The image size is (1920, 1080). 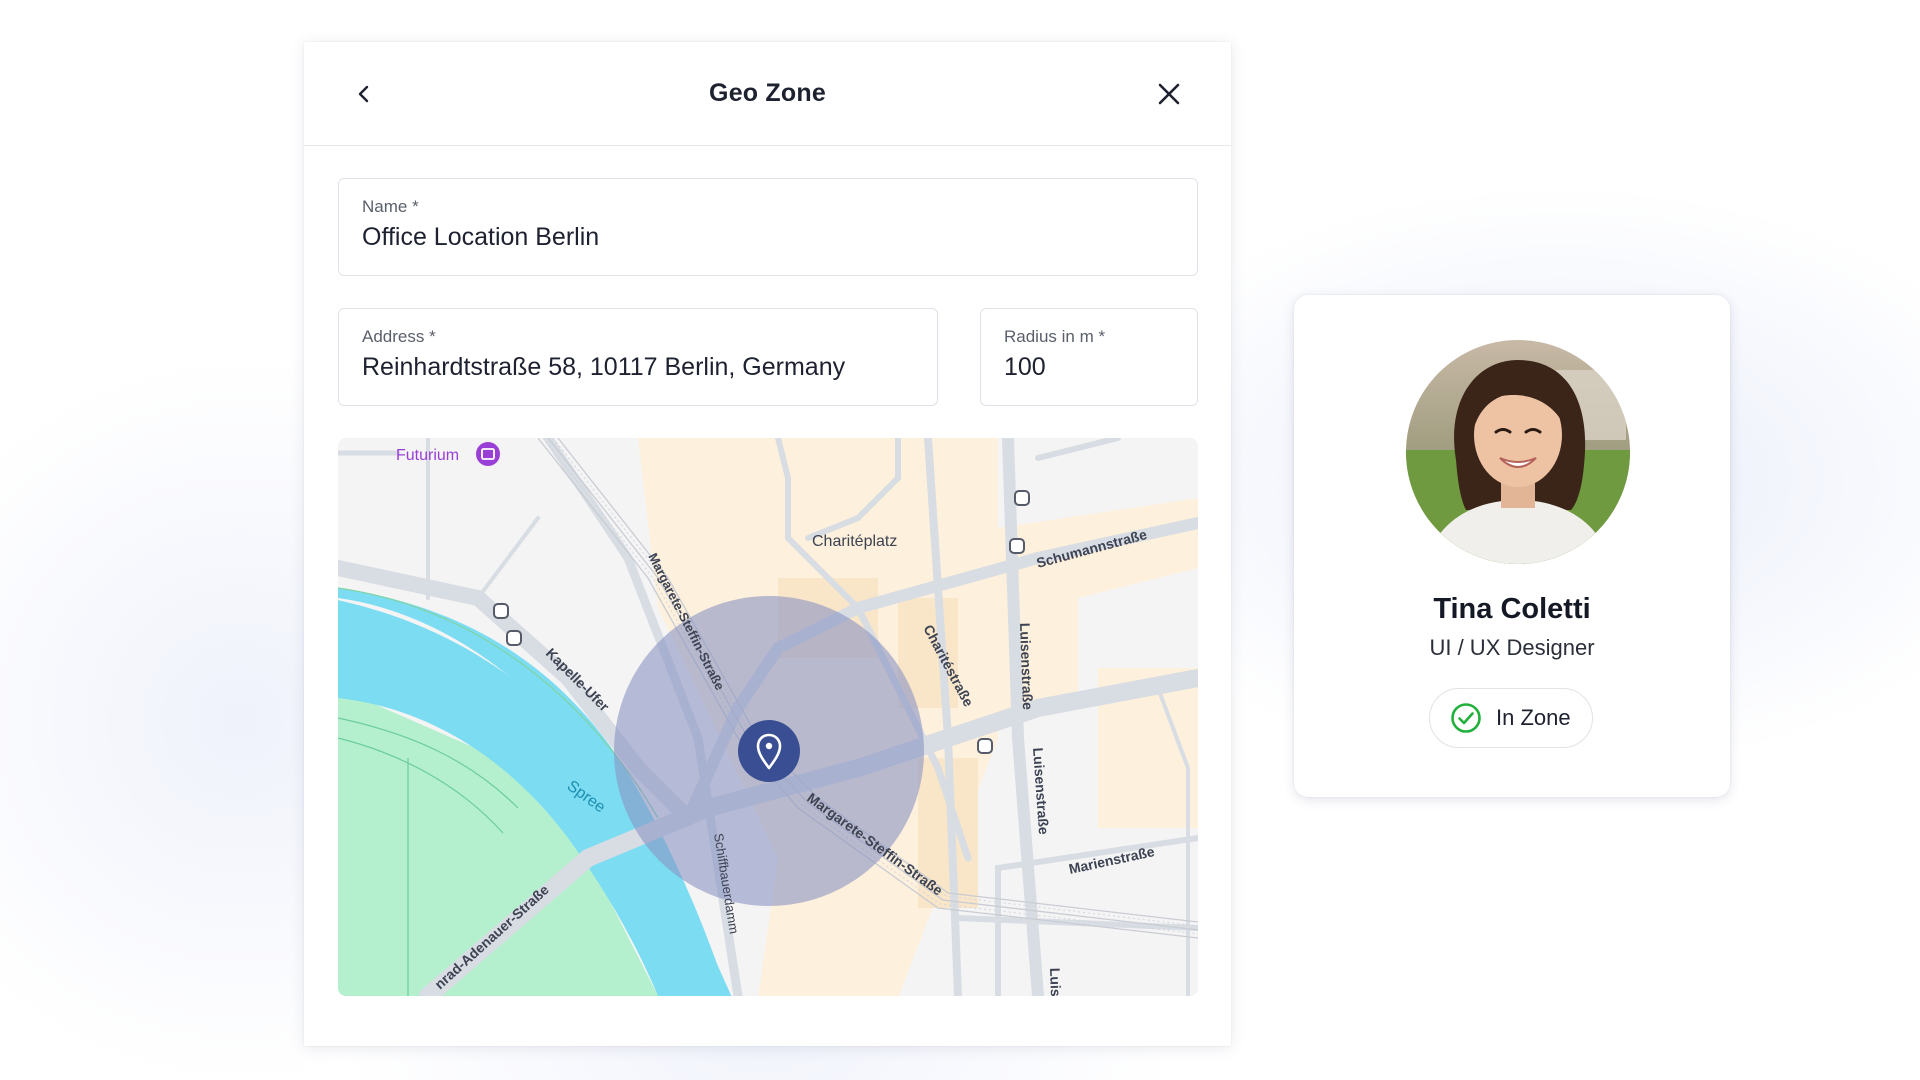 What do you see at coordinates (638, 367) in the screenshot?
I see `address-input` at bounding box center [638, 367].